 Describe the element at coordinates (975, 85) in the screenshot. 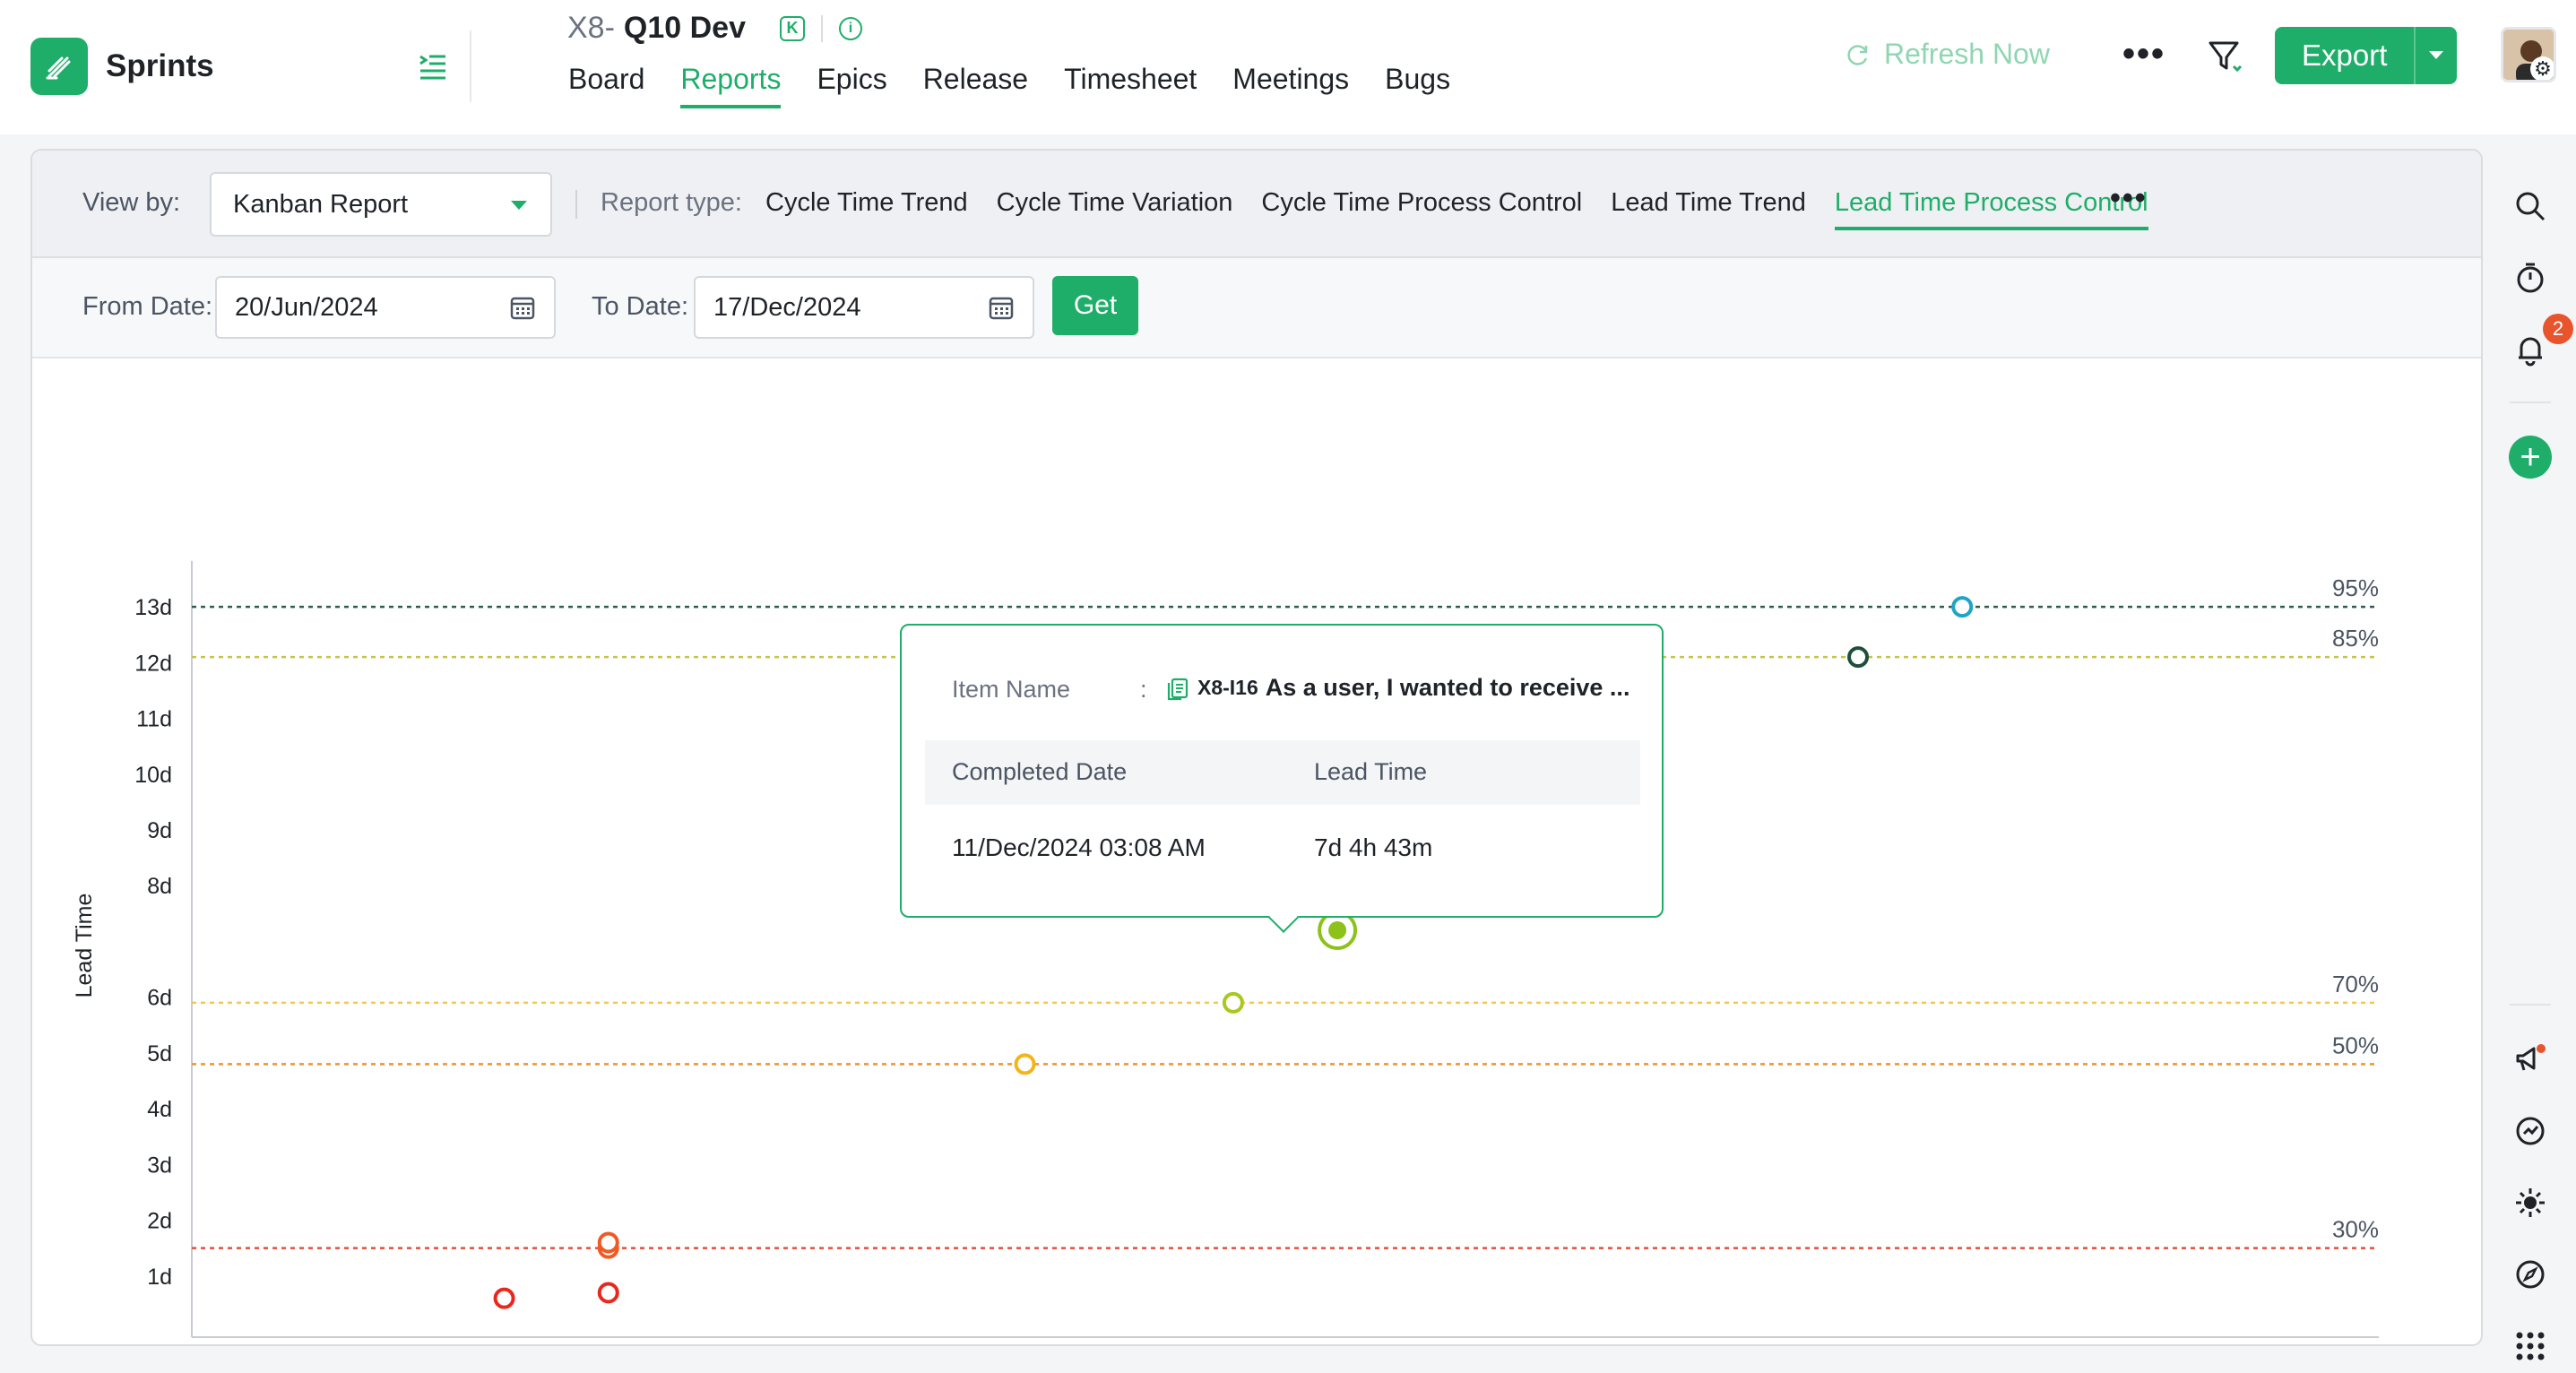

I see `nav-tab-release: Release` at that location.